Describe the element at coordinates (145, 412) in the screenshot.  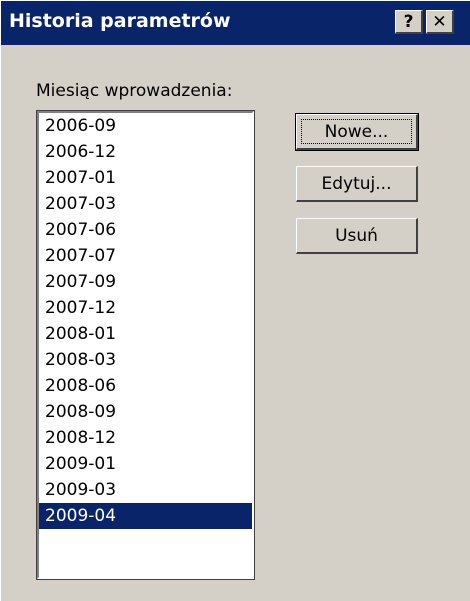
I see `list-item: 2008-09` at that location.